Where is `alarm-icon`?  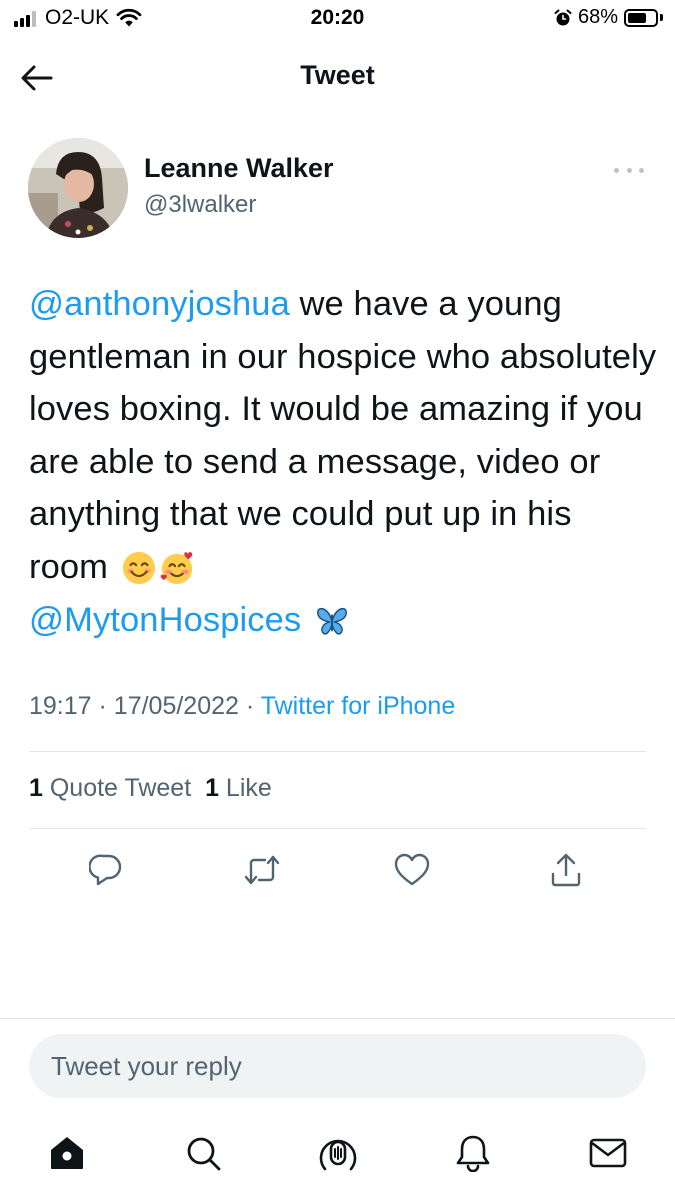
alarm-icon is located at coordinates (563, 17).